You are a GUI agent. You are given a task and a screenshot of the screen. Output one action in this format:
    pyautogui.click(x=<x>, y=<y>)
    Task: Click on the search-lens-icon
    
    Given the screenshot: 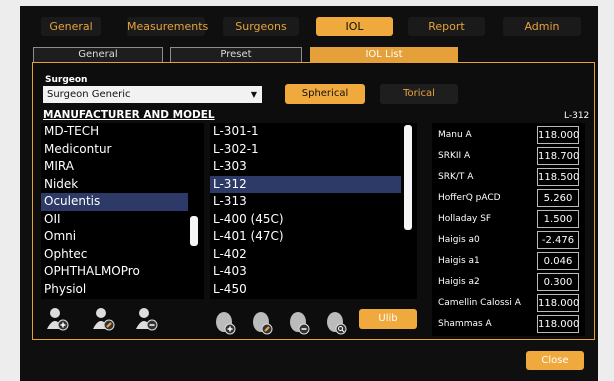 What is the action you would take?
    pyautogui.click(x=337, y=323)
    